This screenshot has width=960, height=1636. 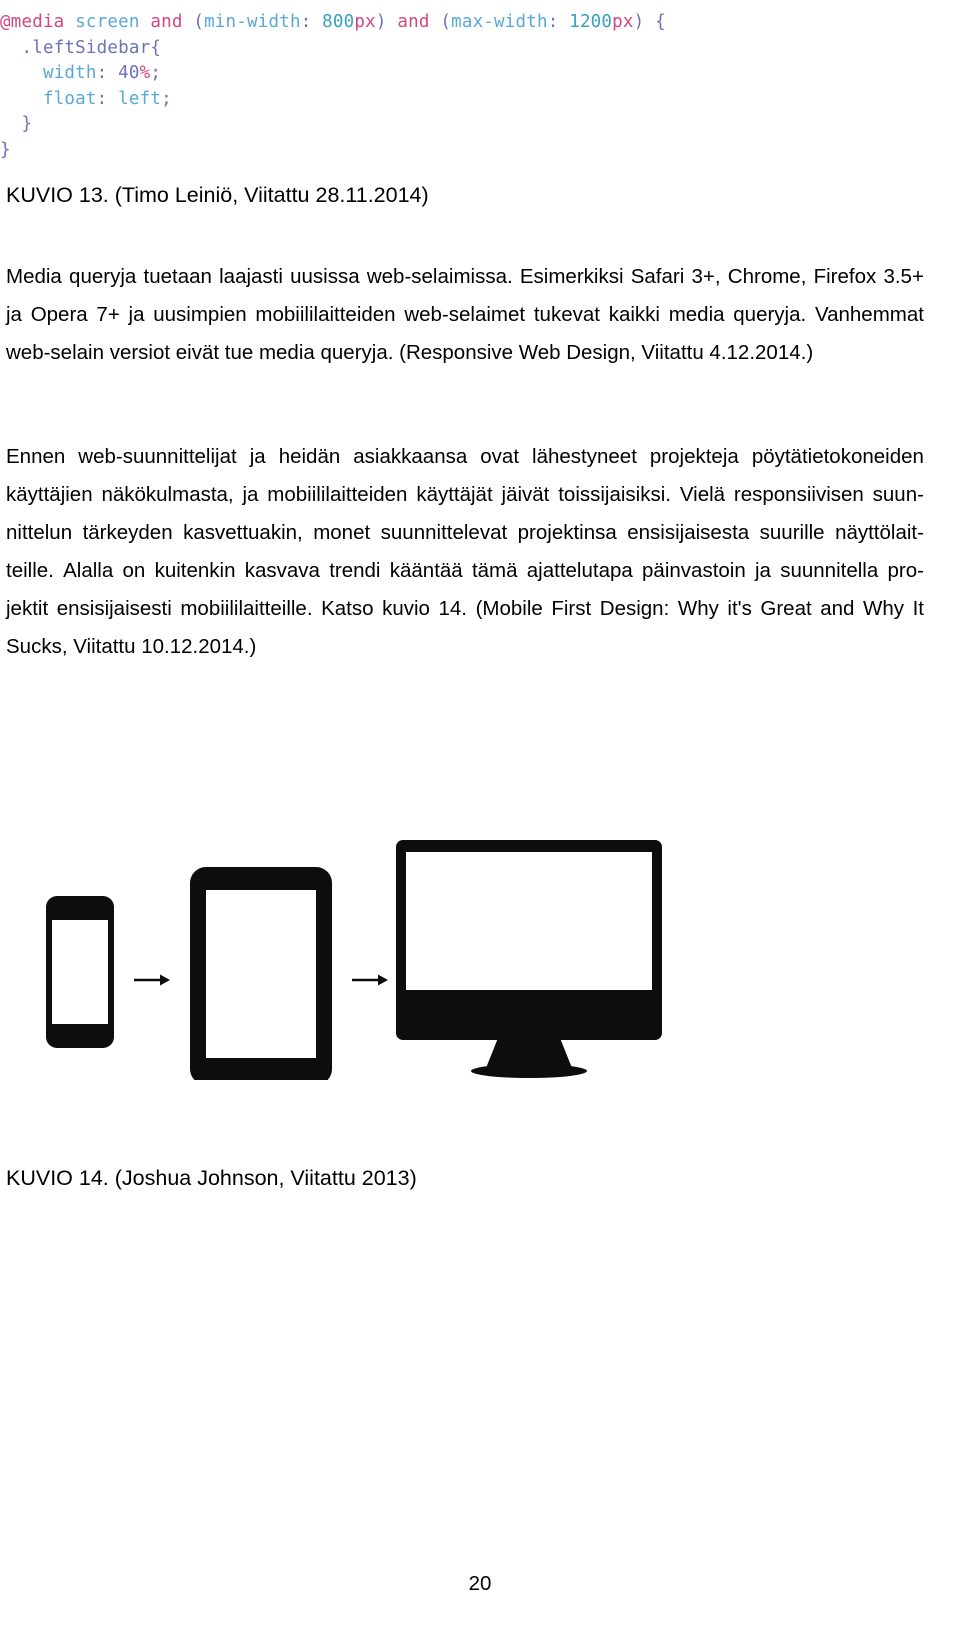 I want to click on text-word: 7+, so click(x=108, y=314).